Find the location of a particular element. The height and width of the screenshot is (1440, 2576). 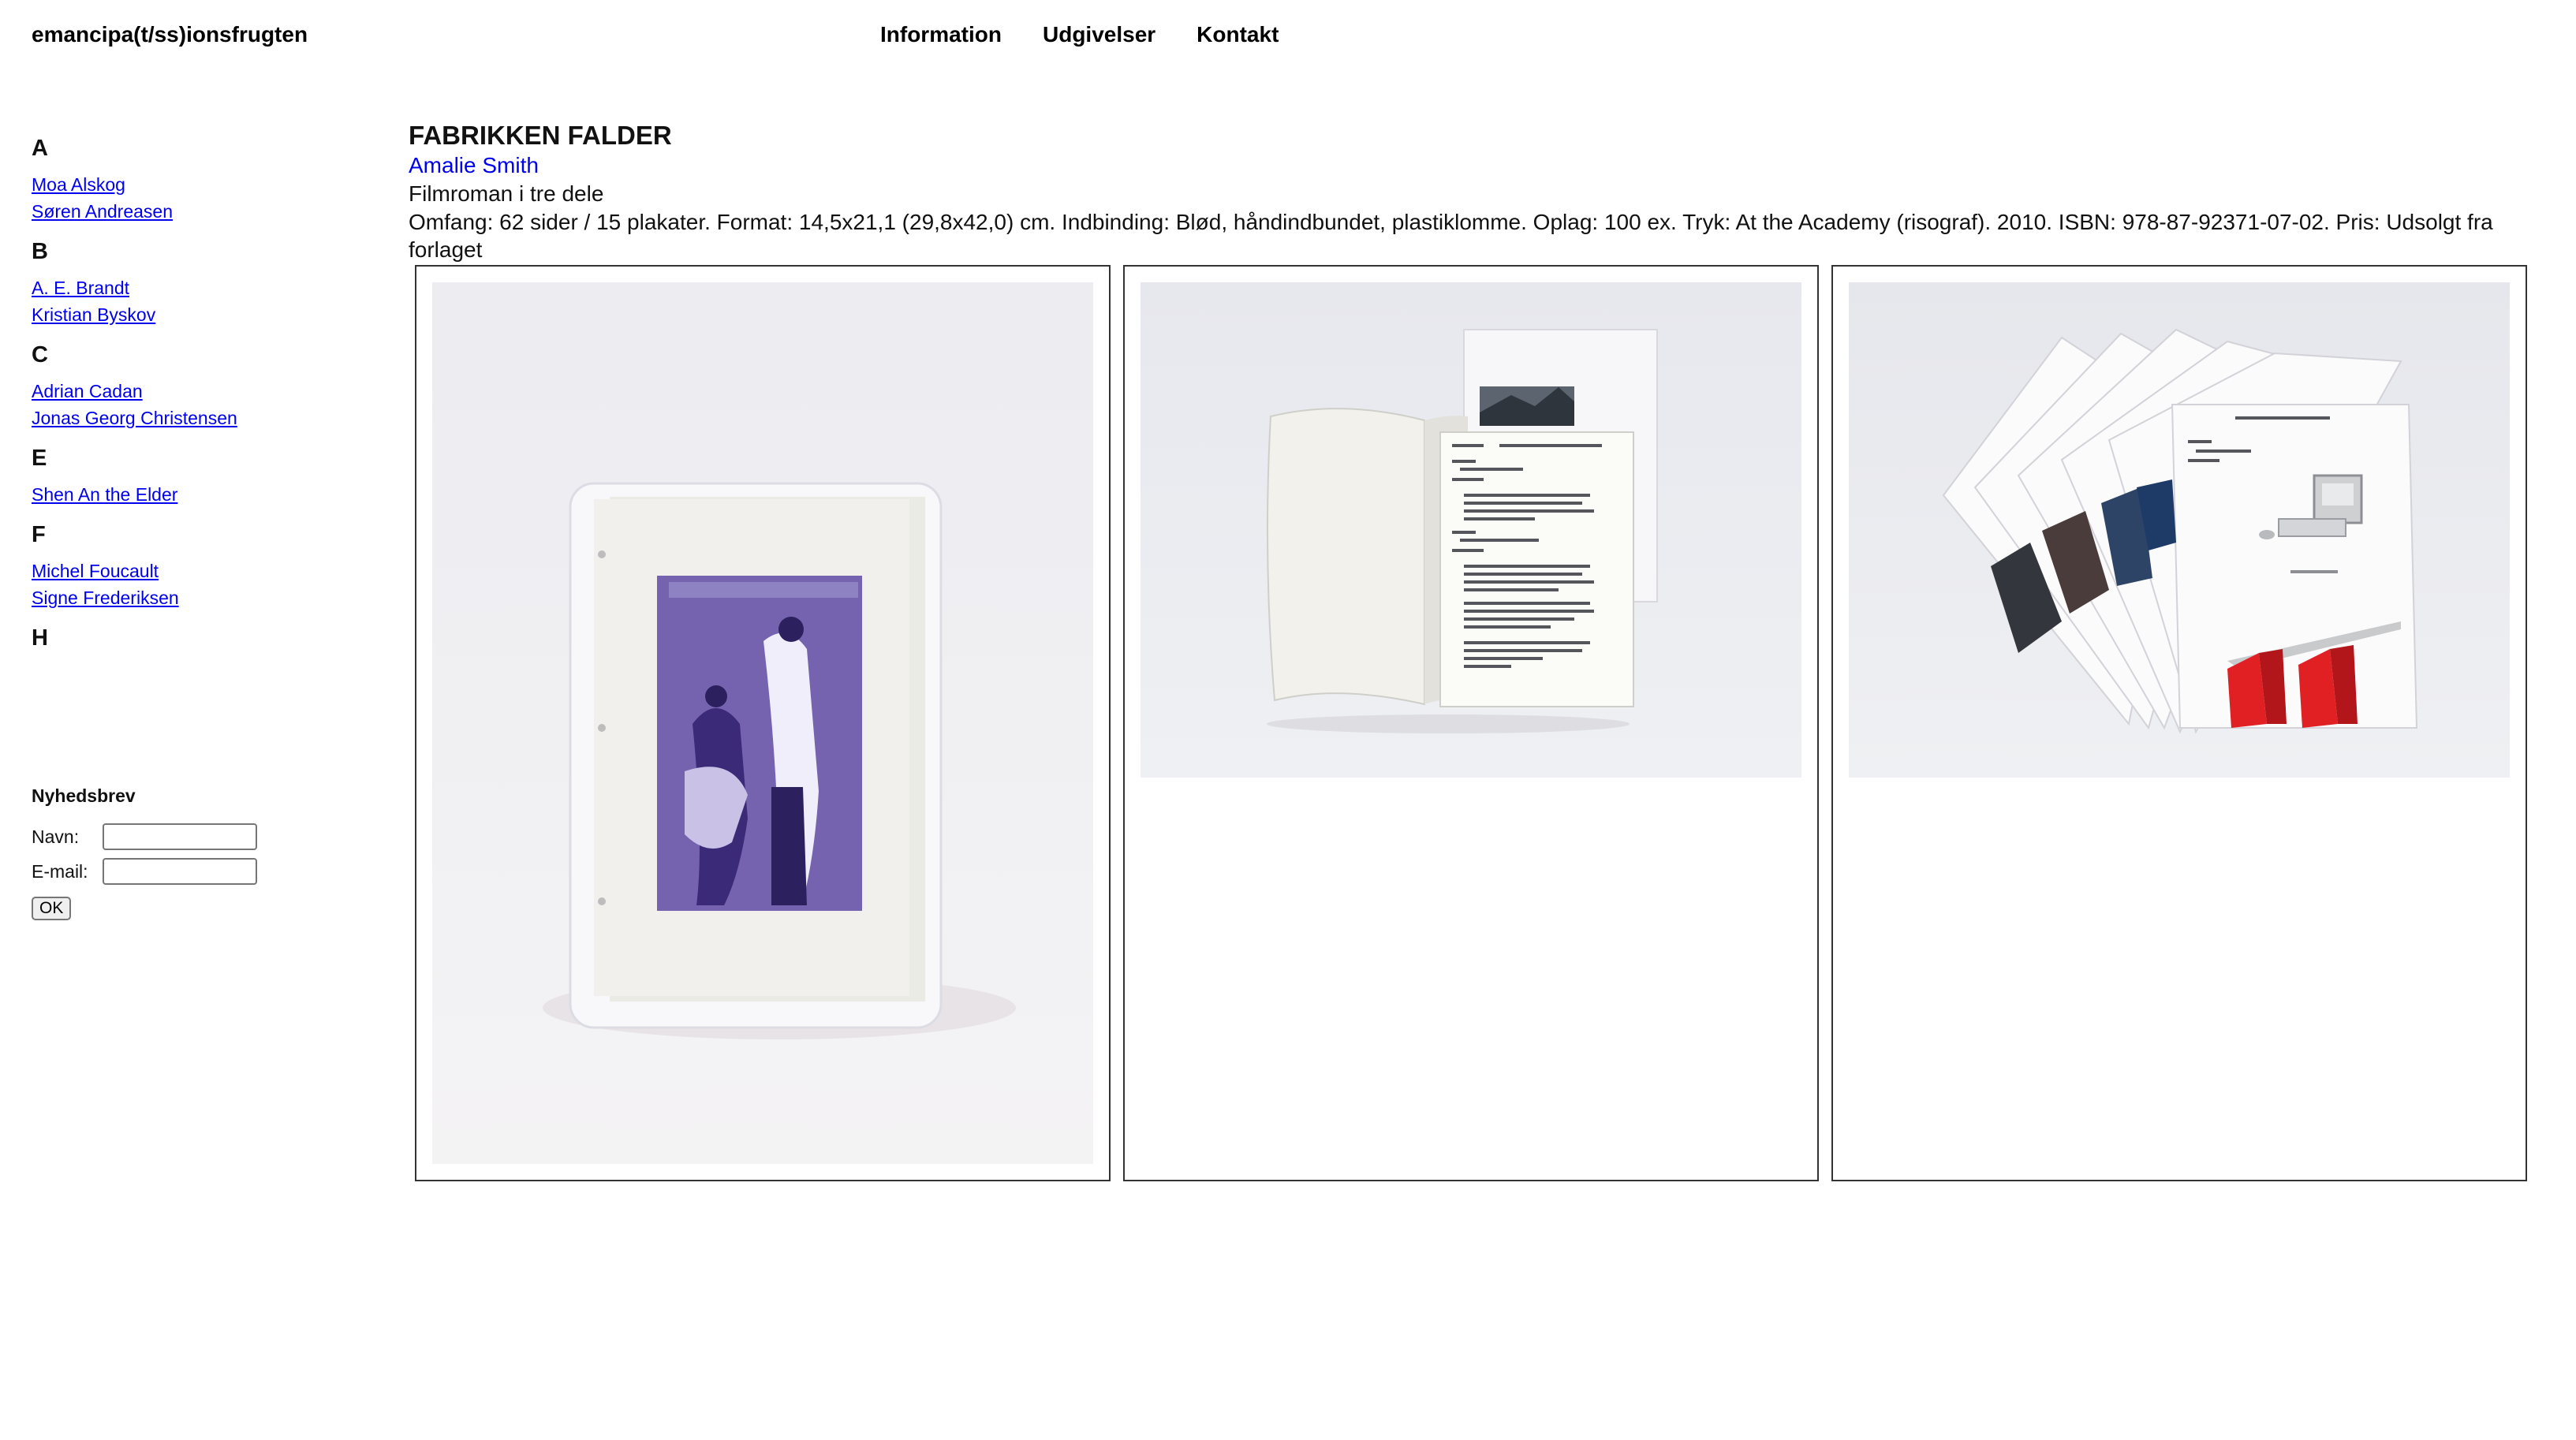

fanned-posters-photo is located at coordinates (2179, 530).